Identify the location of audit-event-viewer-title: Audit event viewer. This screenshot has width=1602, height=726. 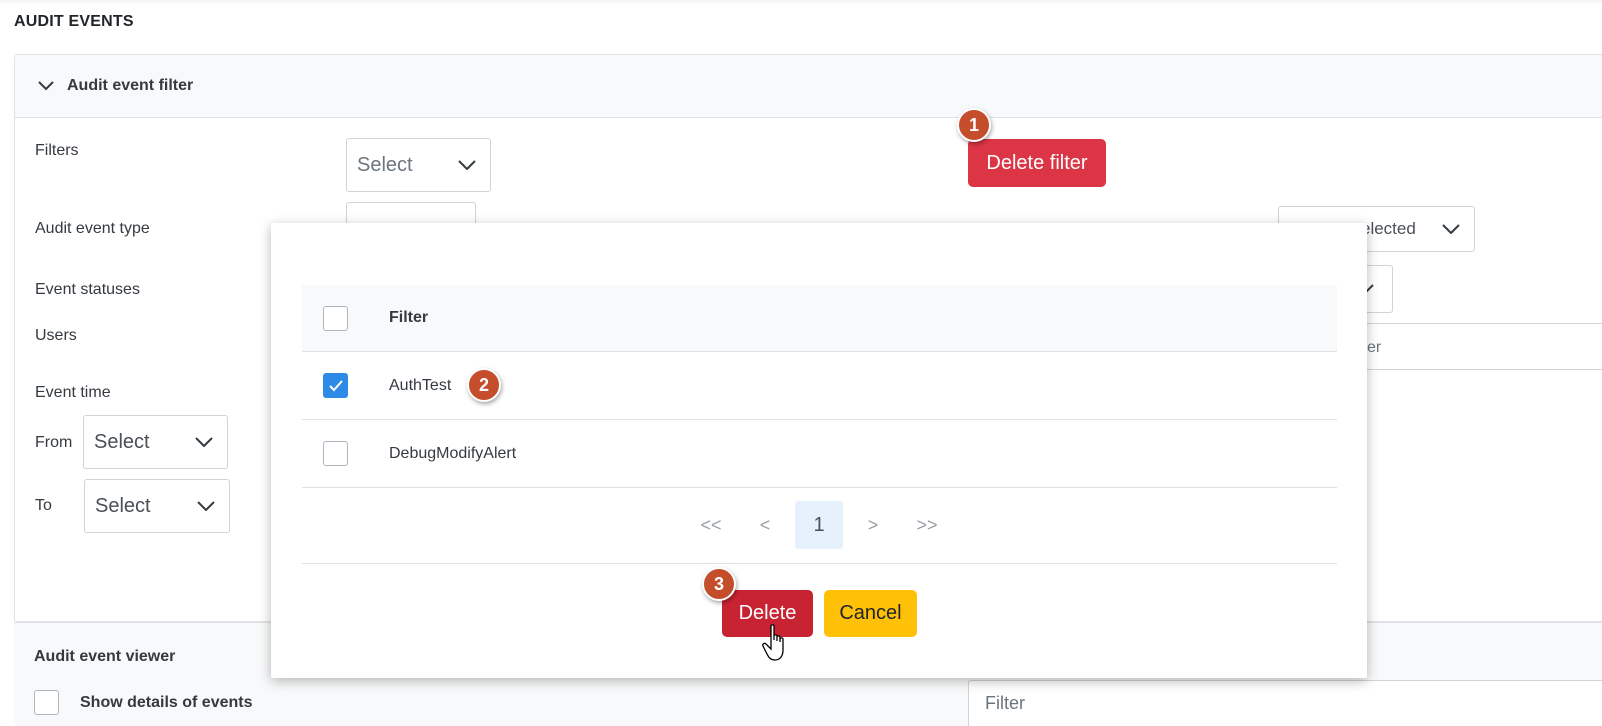
(105, 656).